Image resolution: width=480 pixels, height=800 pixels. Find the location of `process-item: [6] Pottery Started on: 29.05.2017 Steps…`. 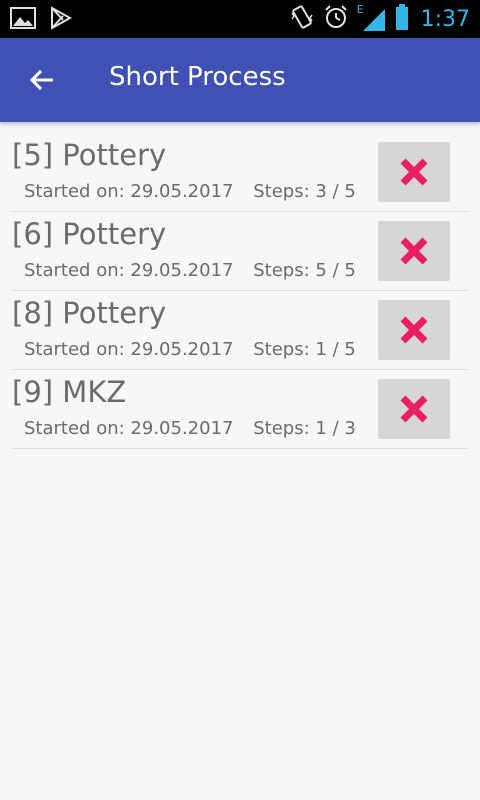

process-item: [6] Pottery Started on: 29.05.2017 Steps… is located at coordinates (240, 251).